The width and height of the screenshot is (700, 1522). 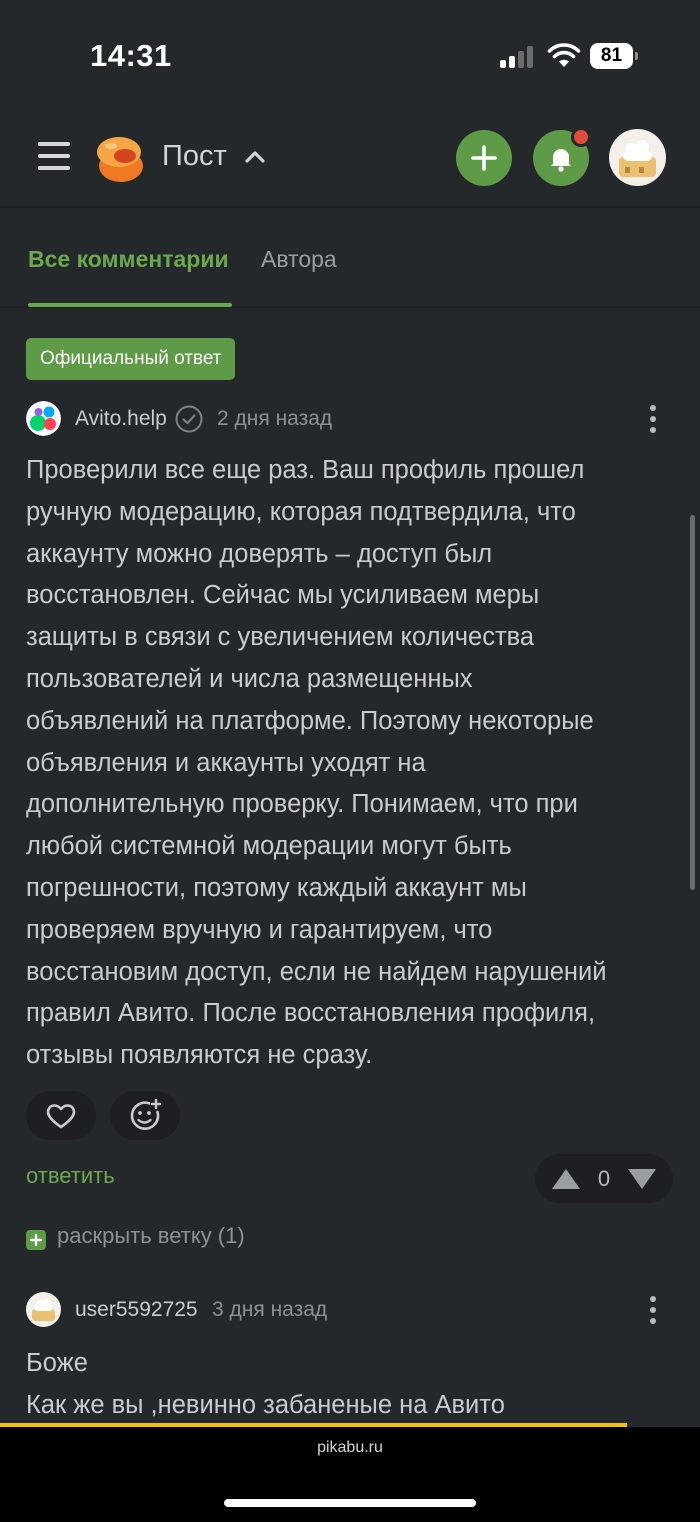 I want to click on browser-bottom-bar: pikabu.ru, so click(x=350, y=1474).